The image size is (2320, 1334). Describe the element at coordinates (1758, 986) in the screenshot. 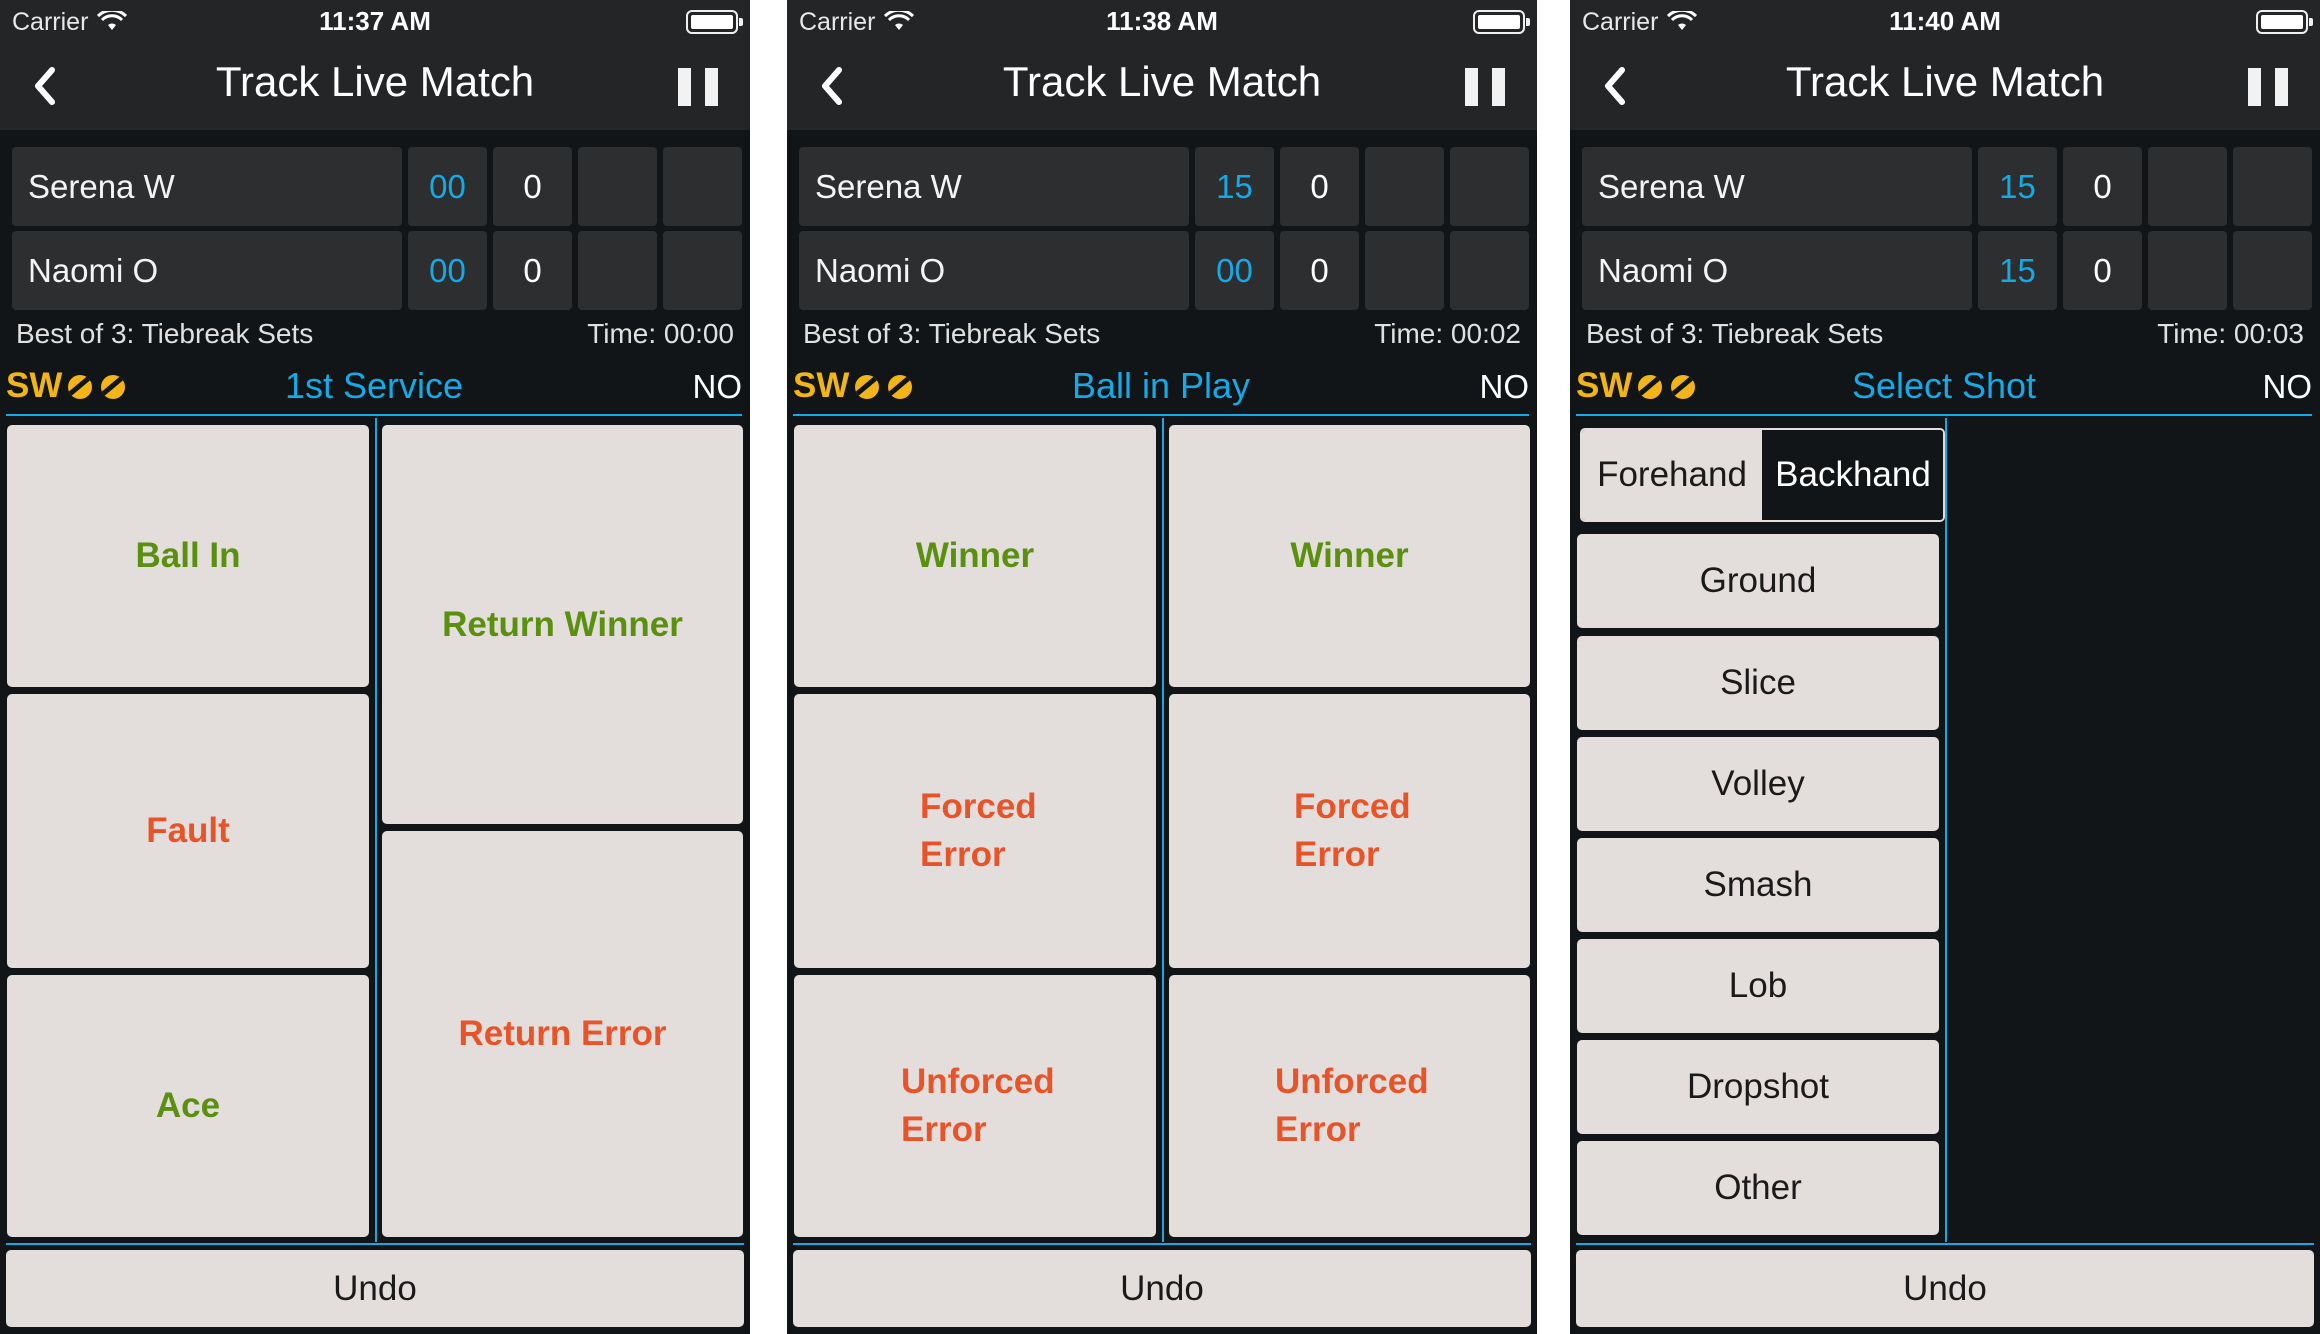

I see `shot-lob-button: Lob` at that location.